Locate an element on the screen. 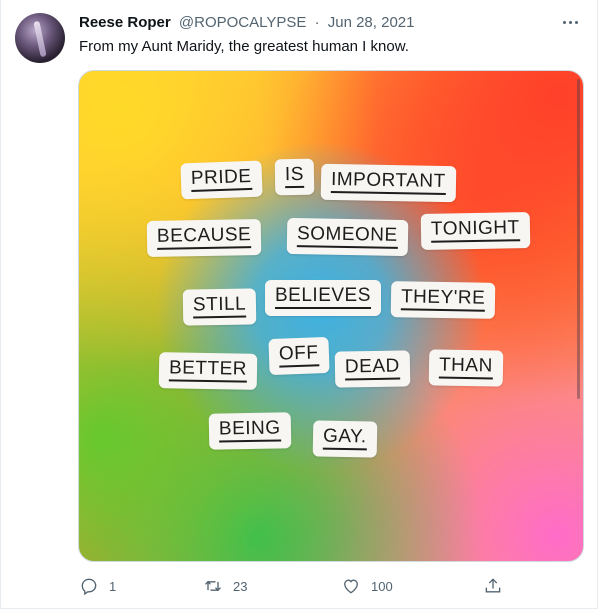 This screenshot has width=598, height=609. share-icon is located at coordinates (493, 585).